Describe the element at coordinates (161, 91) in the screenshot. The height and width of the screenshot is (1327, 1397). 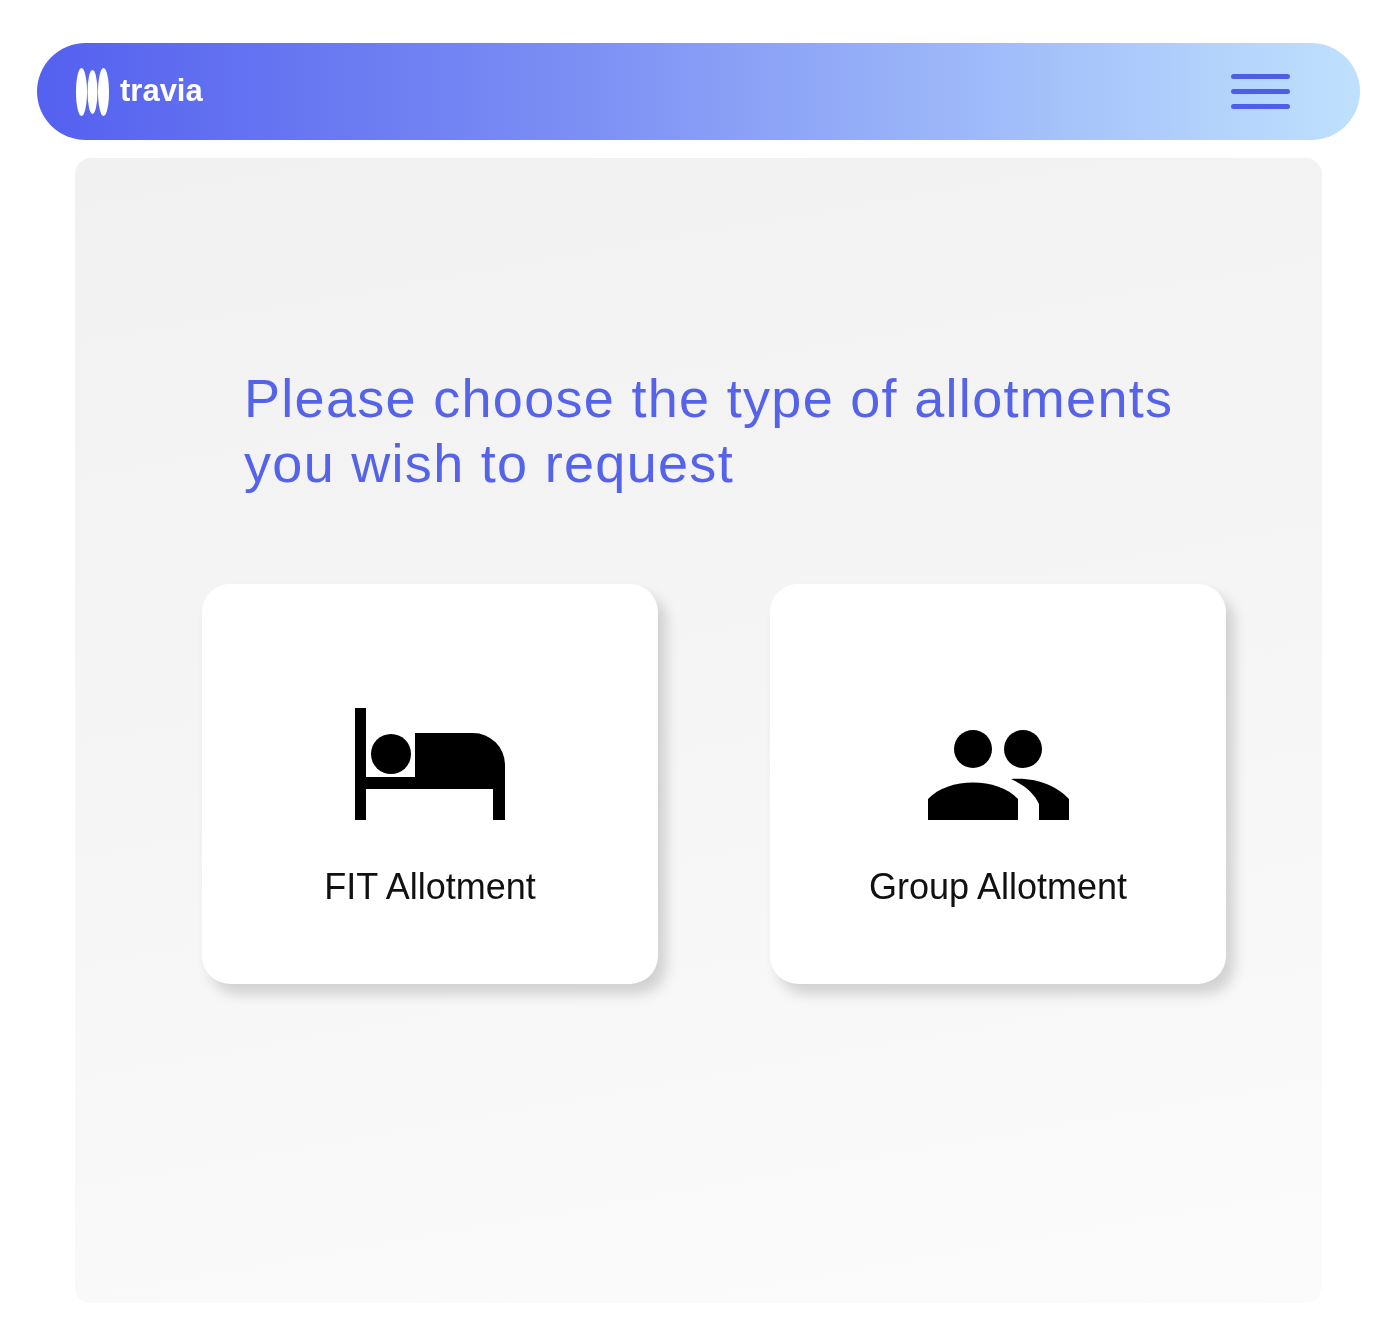
I see `brand-name: travia` at that location.